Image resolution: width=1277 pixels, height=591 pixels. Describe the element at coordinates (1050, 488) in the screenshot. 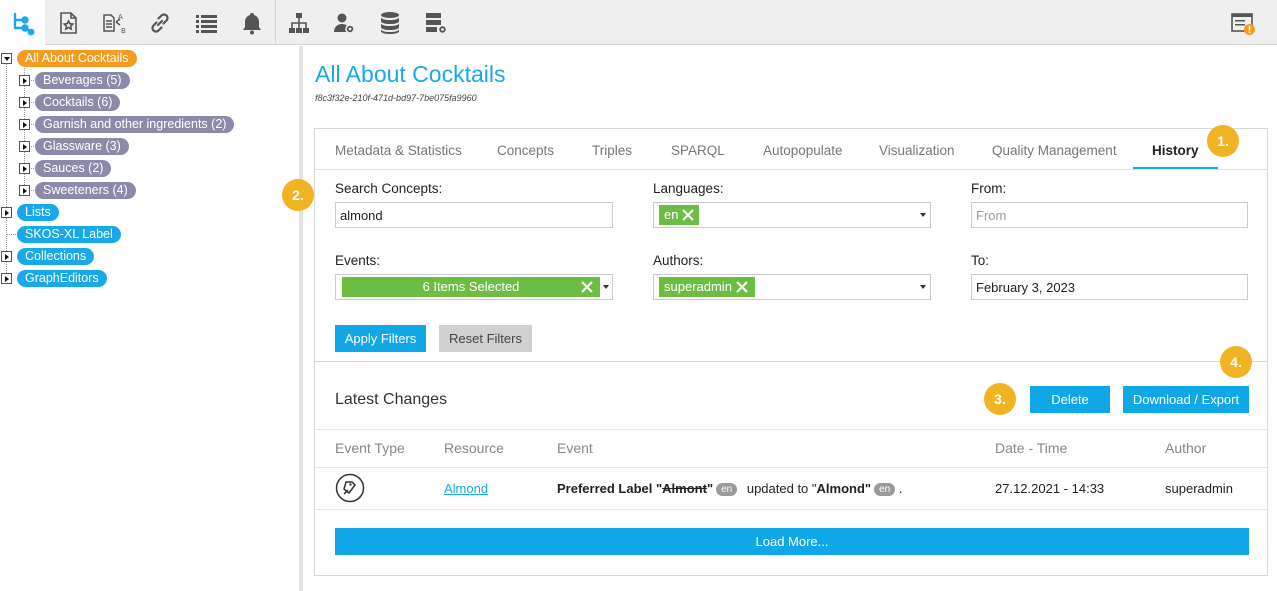

I see `event-datetime: 27.12.2021 - 14:33` at that location.